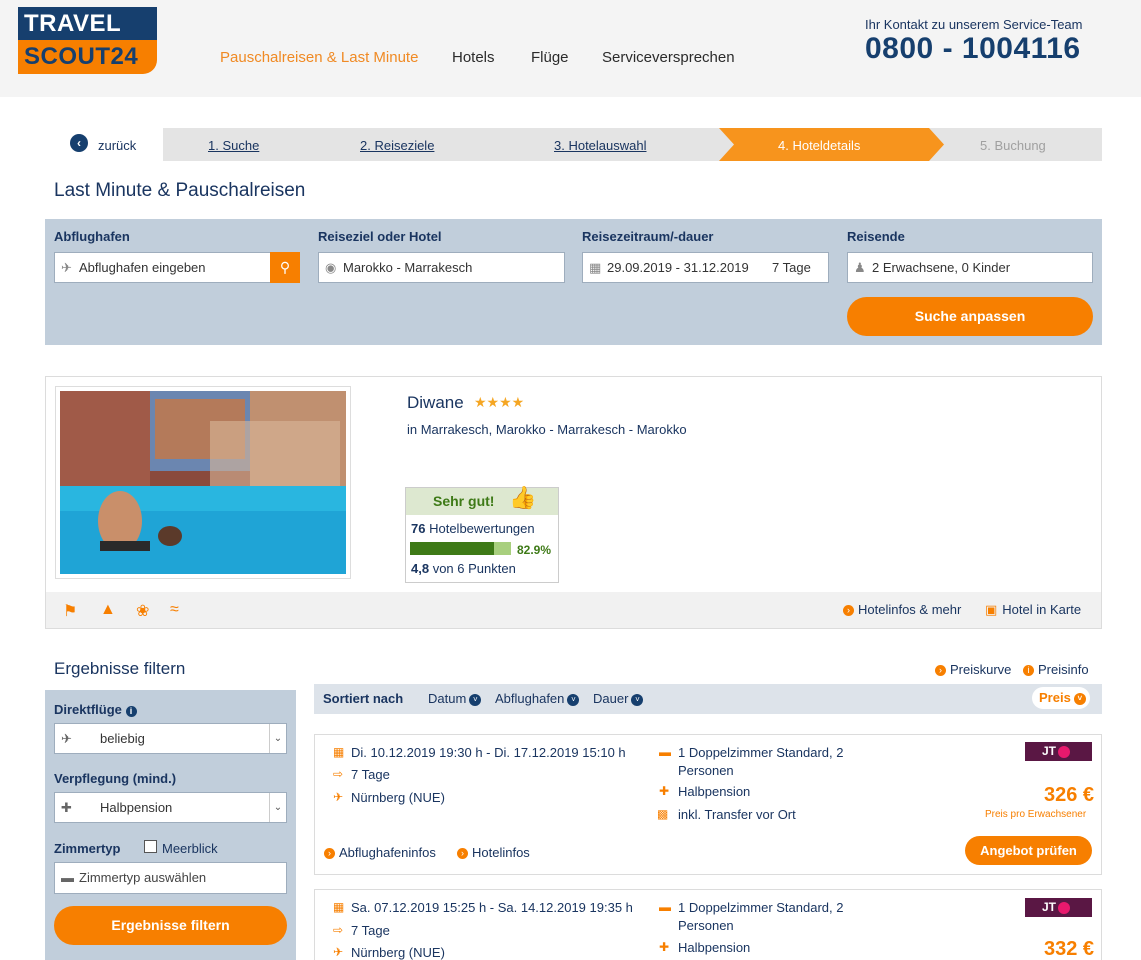  I want to click on filter-submit-button: Ergebnisse filtern, so click(170, 925).